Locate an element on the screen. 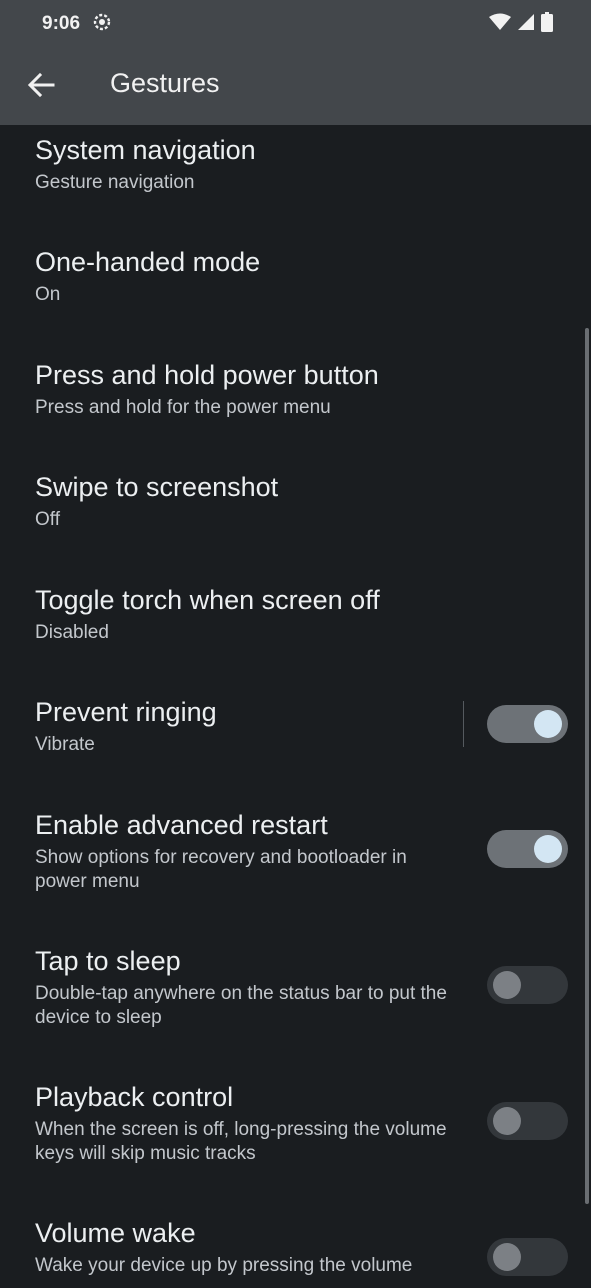  setting-title: Press and hold power button is located at coordinates (207, 375).